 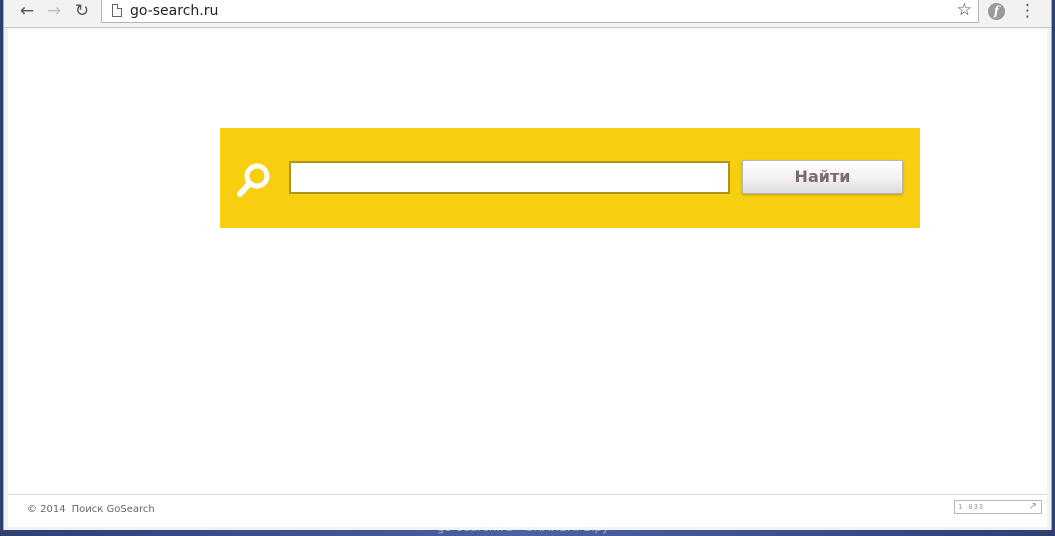 I want to click on search-button: Найти, so click(x=822, y=177).